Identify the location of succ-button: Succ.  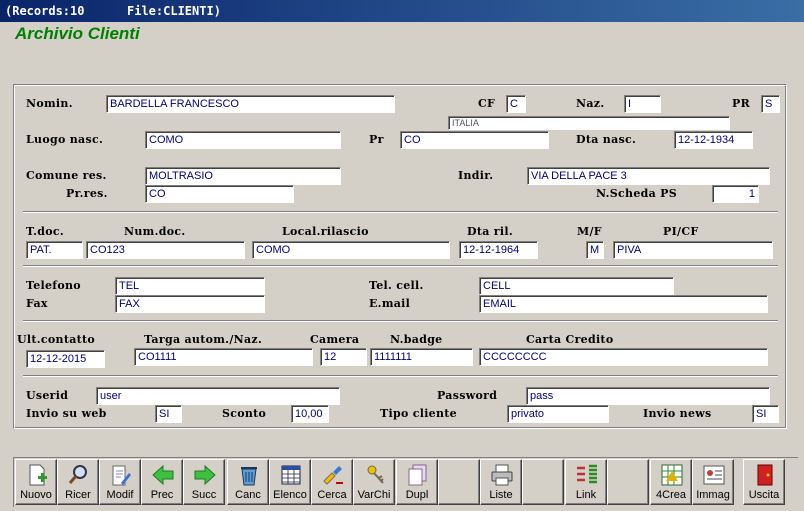
(204, 482).